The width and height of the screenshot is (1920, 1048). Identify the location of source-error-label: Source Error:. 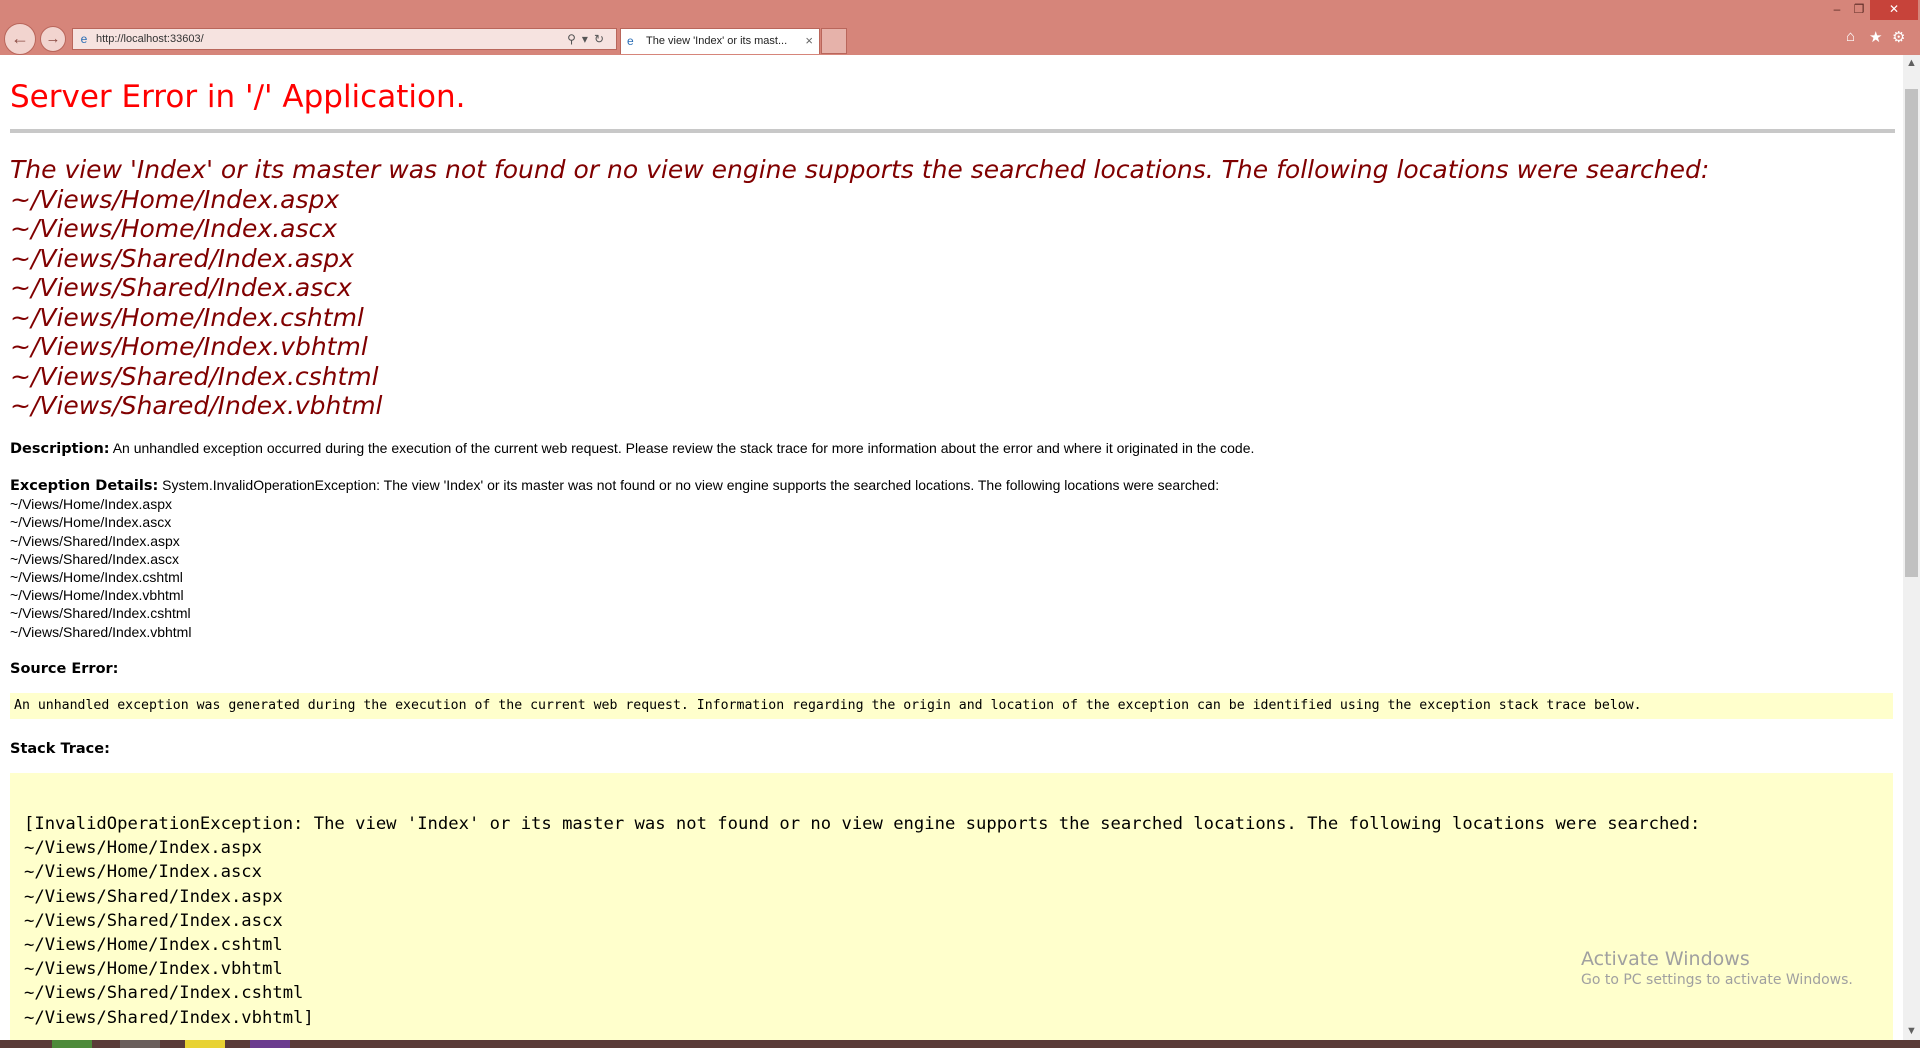
(64, 668).